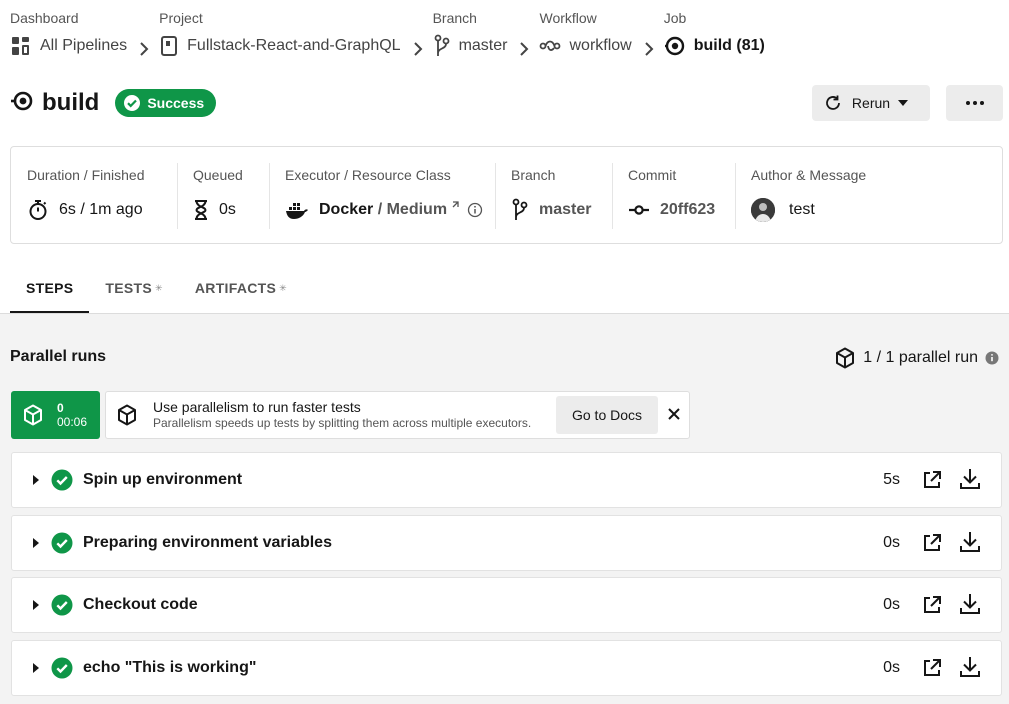 The width and height of the screenshot is (1009, 704). I want to click on commit-message: test, so click(802, 209).